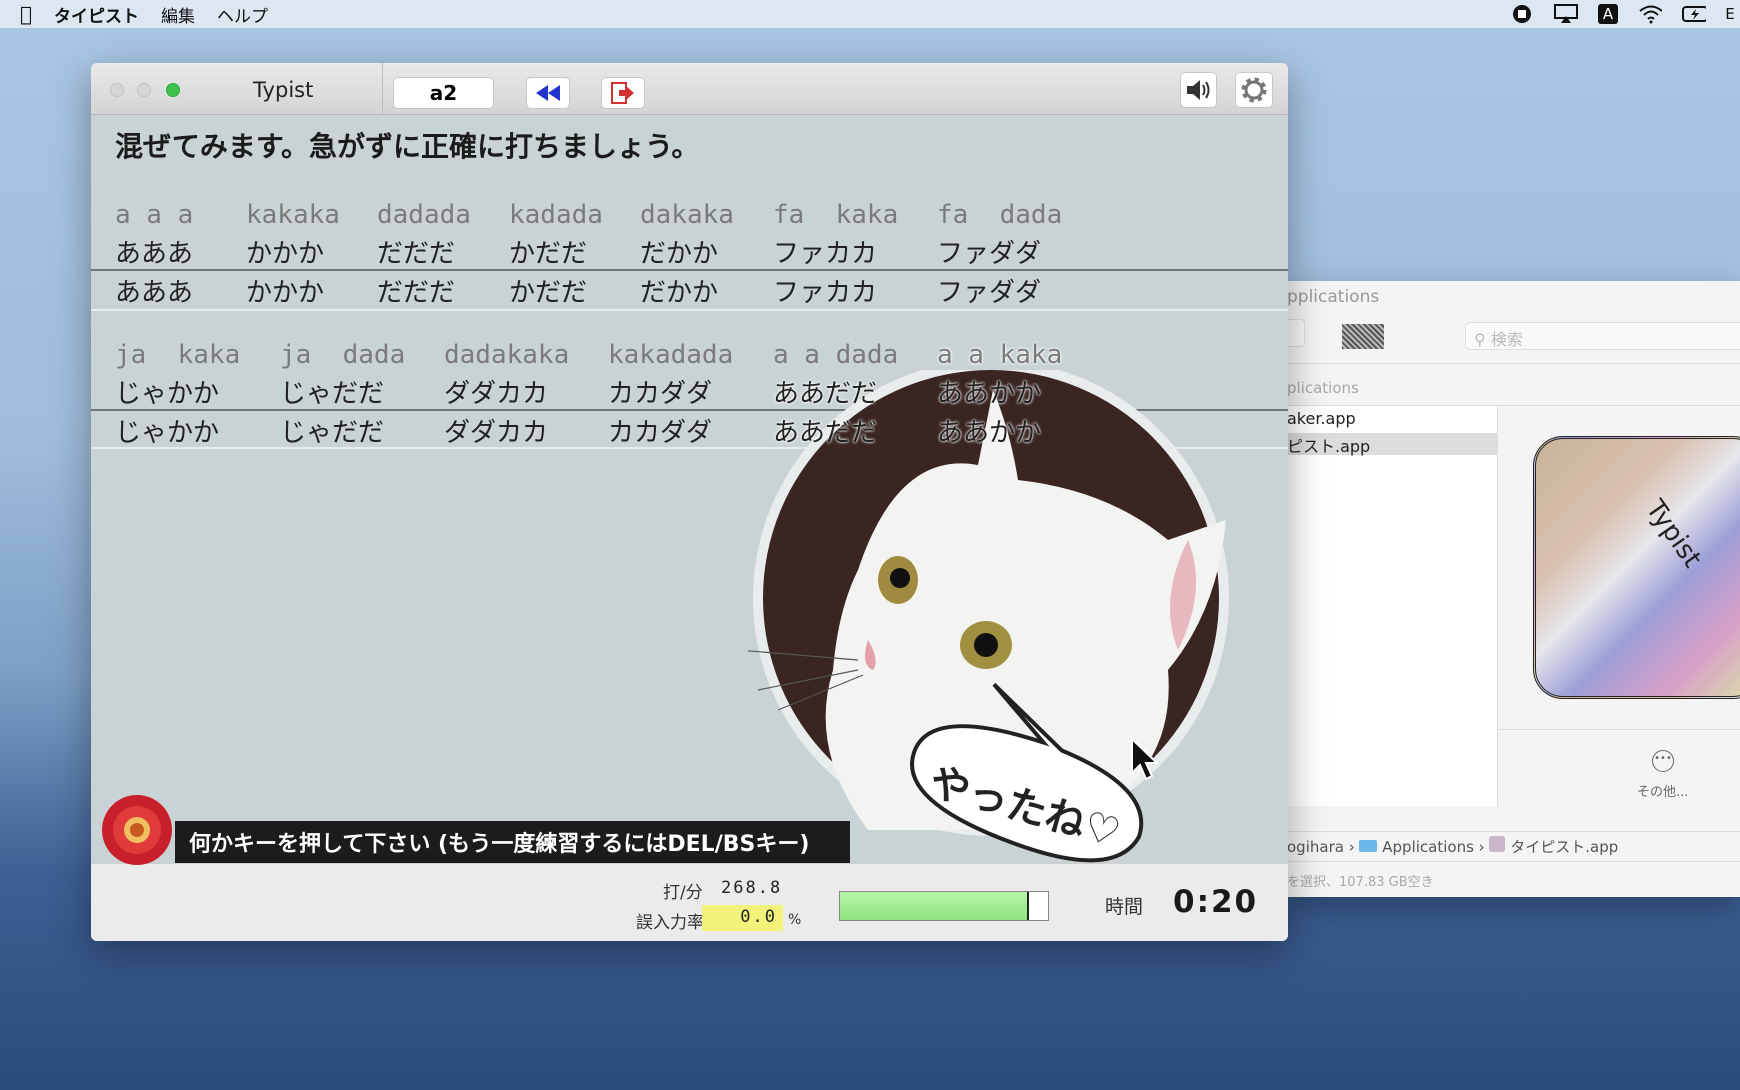 Image resolution: width=1740 pixels, height=1090 pixels. What do you see at coordinates (1673, 534) in the screenshot?
I see `preview-label: Typist` at bounding box center [1673, 534].